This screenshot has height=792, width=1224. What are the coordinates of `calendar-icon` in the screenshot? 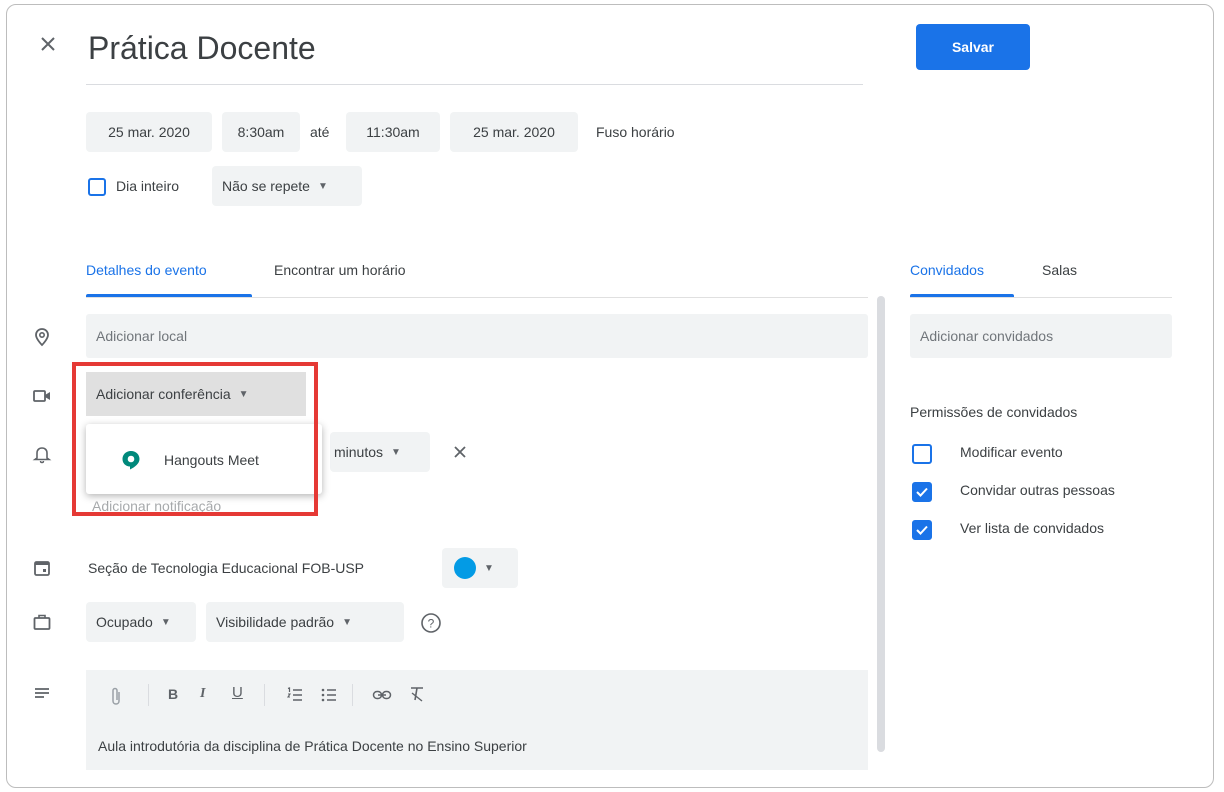 It's located at (42, 568).